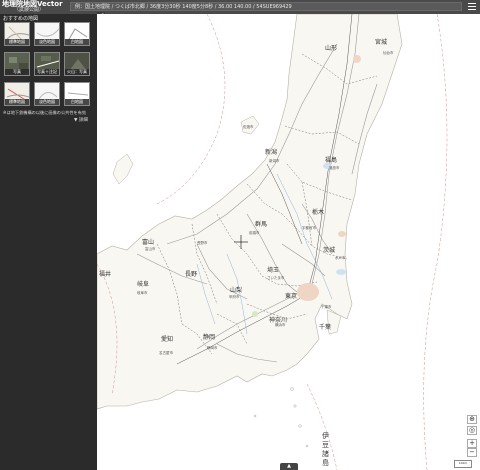  What do you see at coordinates (274, 160) in the screenshot?
I see `label-city: 新潟市` at bounding box center [274, 160].